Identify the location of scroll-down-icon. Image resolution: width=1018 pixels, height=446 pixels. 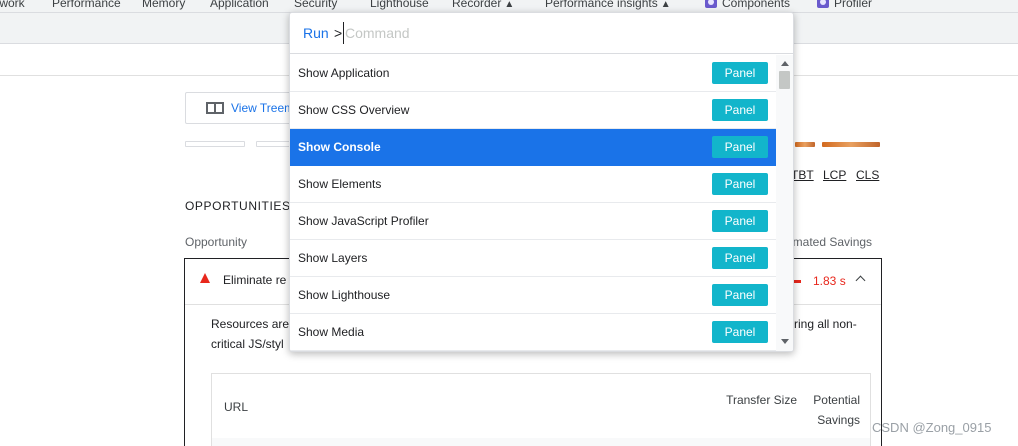
(785, 341).